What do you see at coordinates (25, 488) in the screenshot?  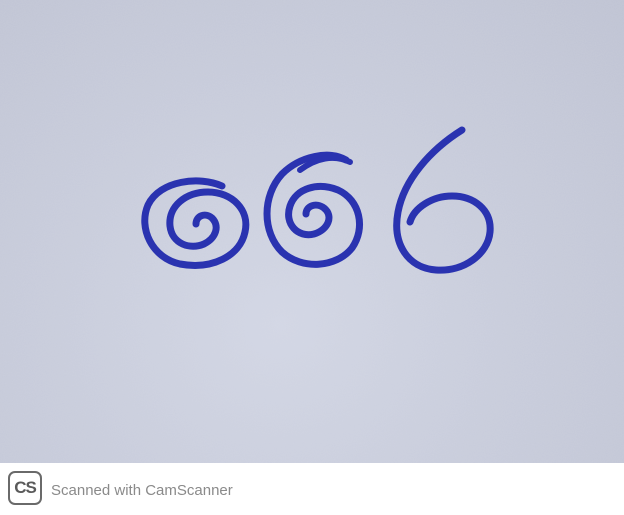 I see `camscanner-logo: CS` at bounding box center [25, 488].